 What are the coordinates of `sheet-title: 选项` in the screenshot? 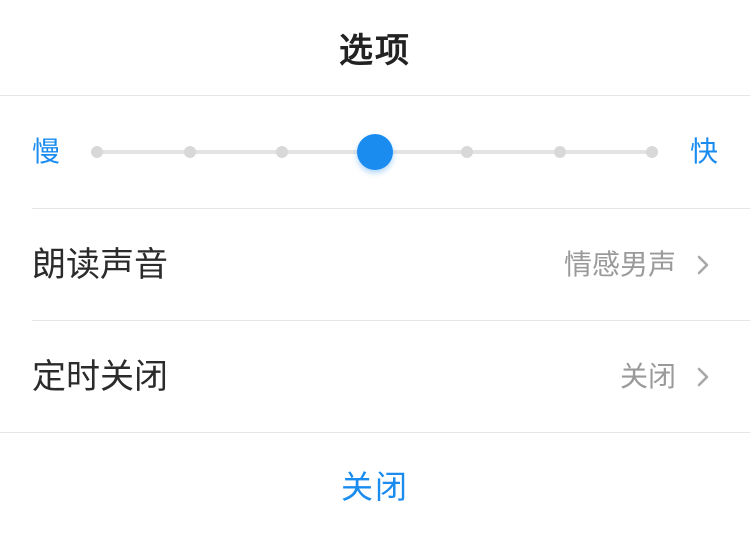 It's located at (375, 51).